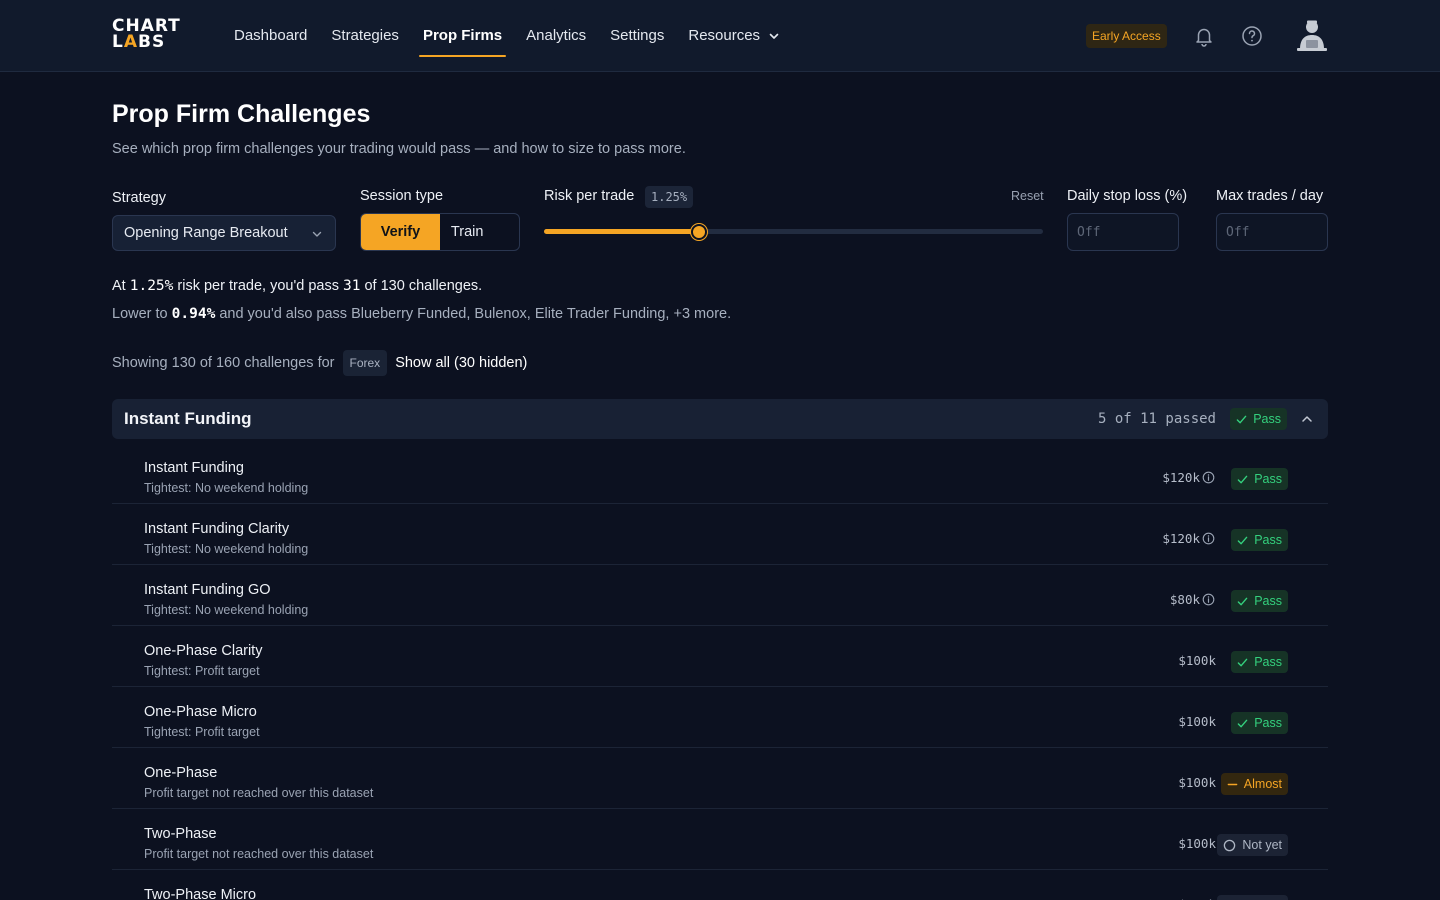  Describe the element at coordinates (461, 363) in the screenshot. I see `show-all-link: Show all (30 hidden)` at that location.